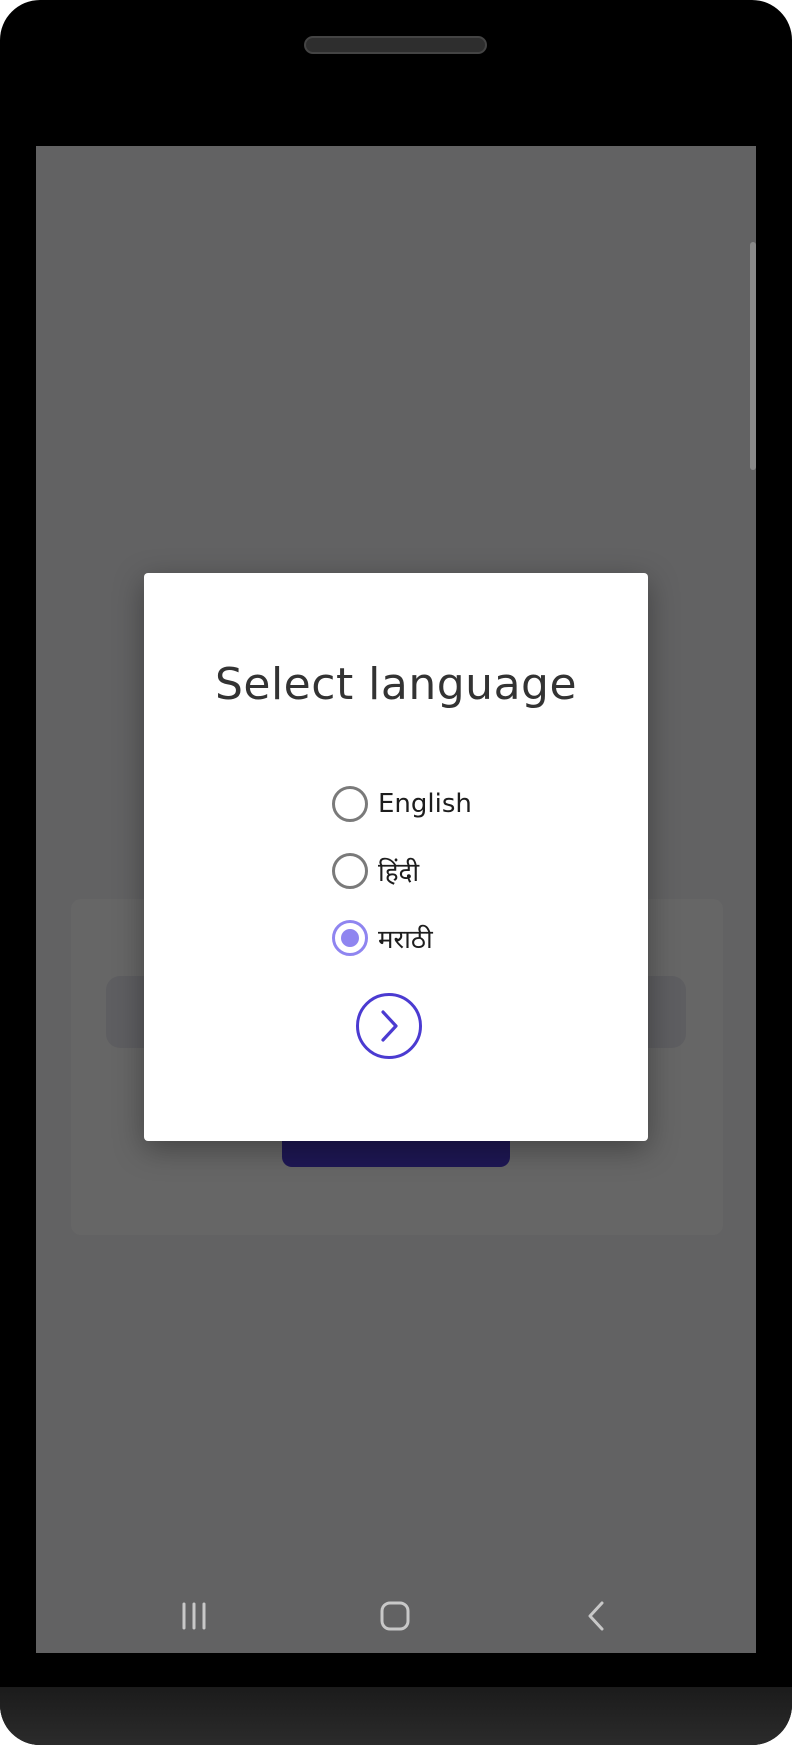 This screenshot has height=1745, width=792. I want to click on recents-icon, so click(194, 1616).